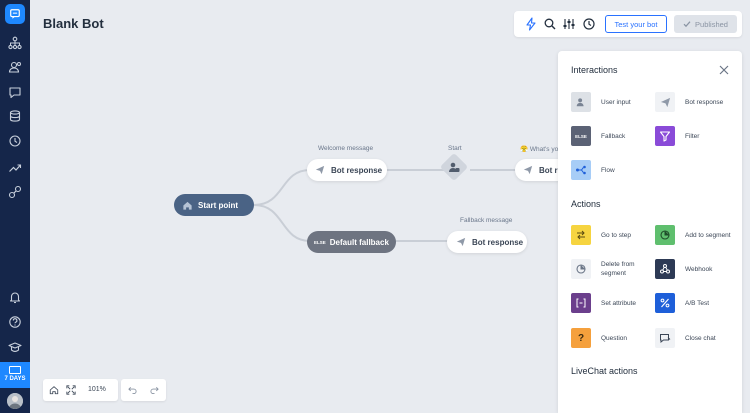 The image size is (750, 413). I want to click on block-label: Question, so click(614, 338).